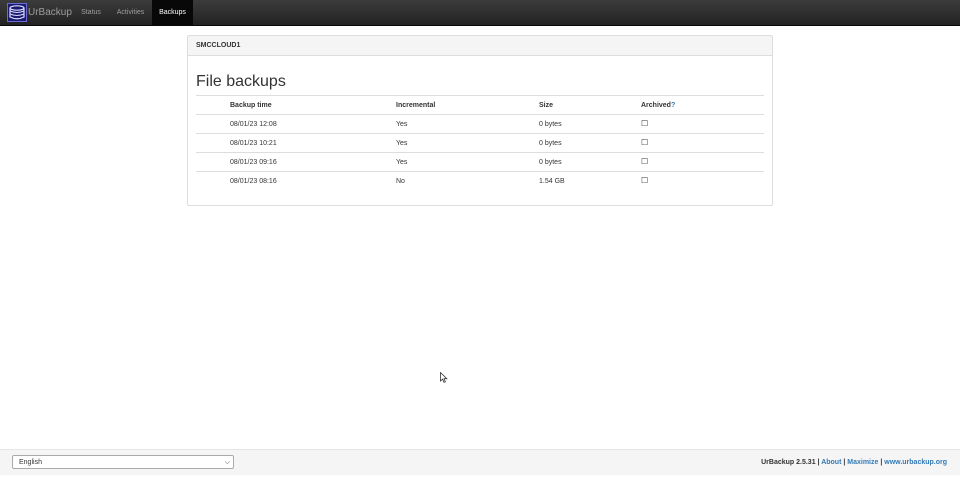 The image size is (960, 477). What do you see at coordinates (702, 105) in the screenshot?
I see `header-archived: Archived?` at bounding box center [702, 105].